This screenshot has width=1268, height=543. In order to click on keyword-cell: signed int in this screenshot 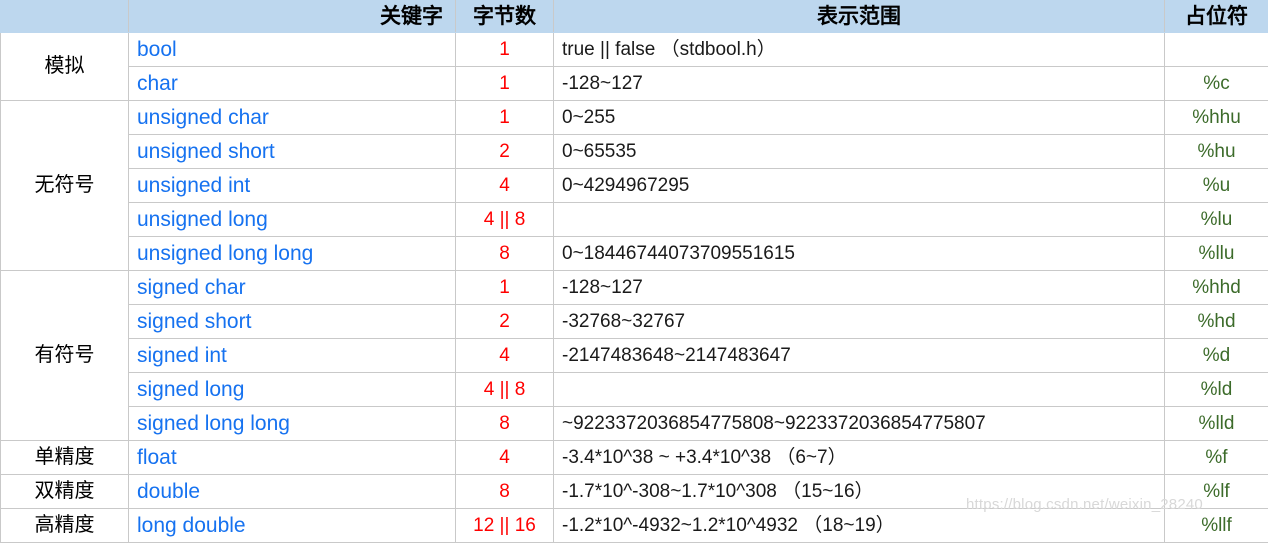, I will do `click(292, 356)`.